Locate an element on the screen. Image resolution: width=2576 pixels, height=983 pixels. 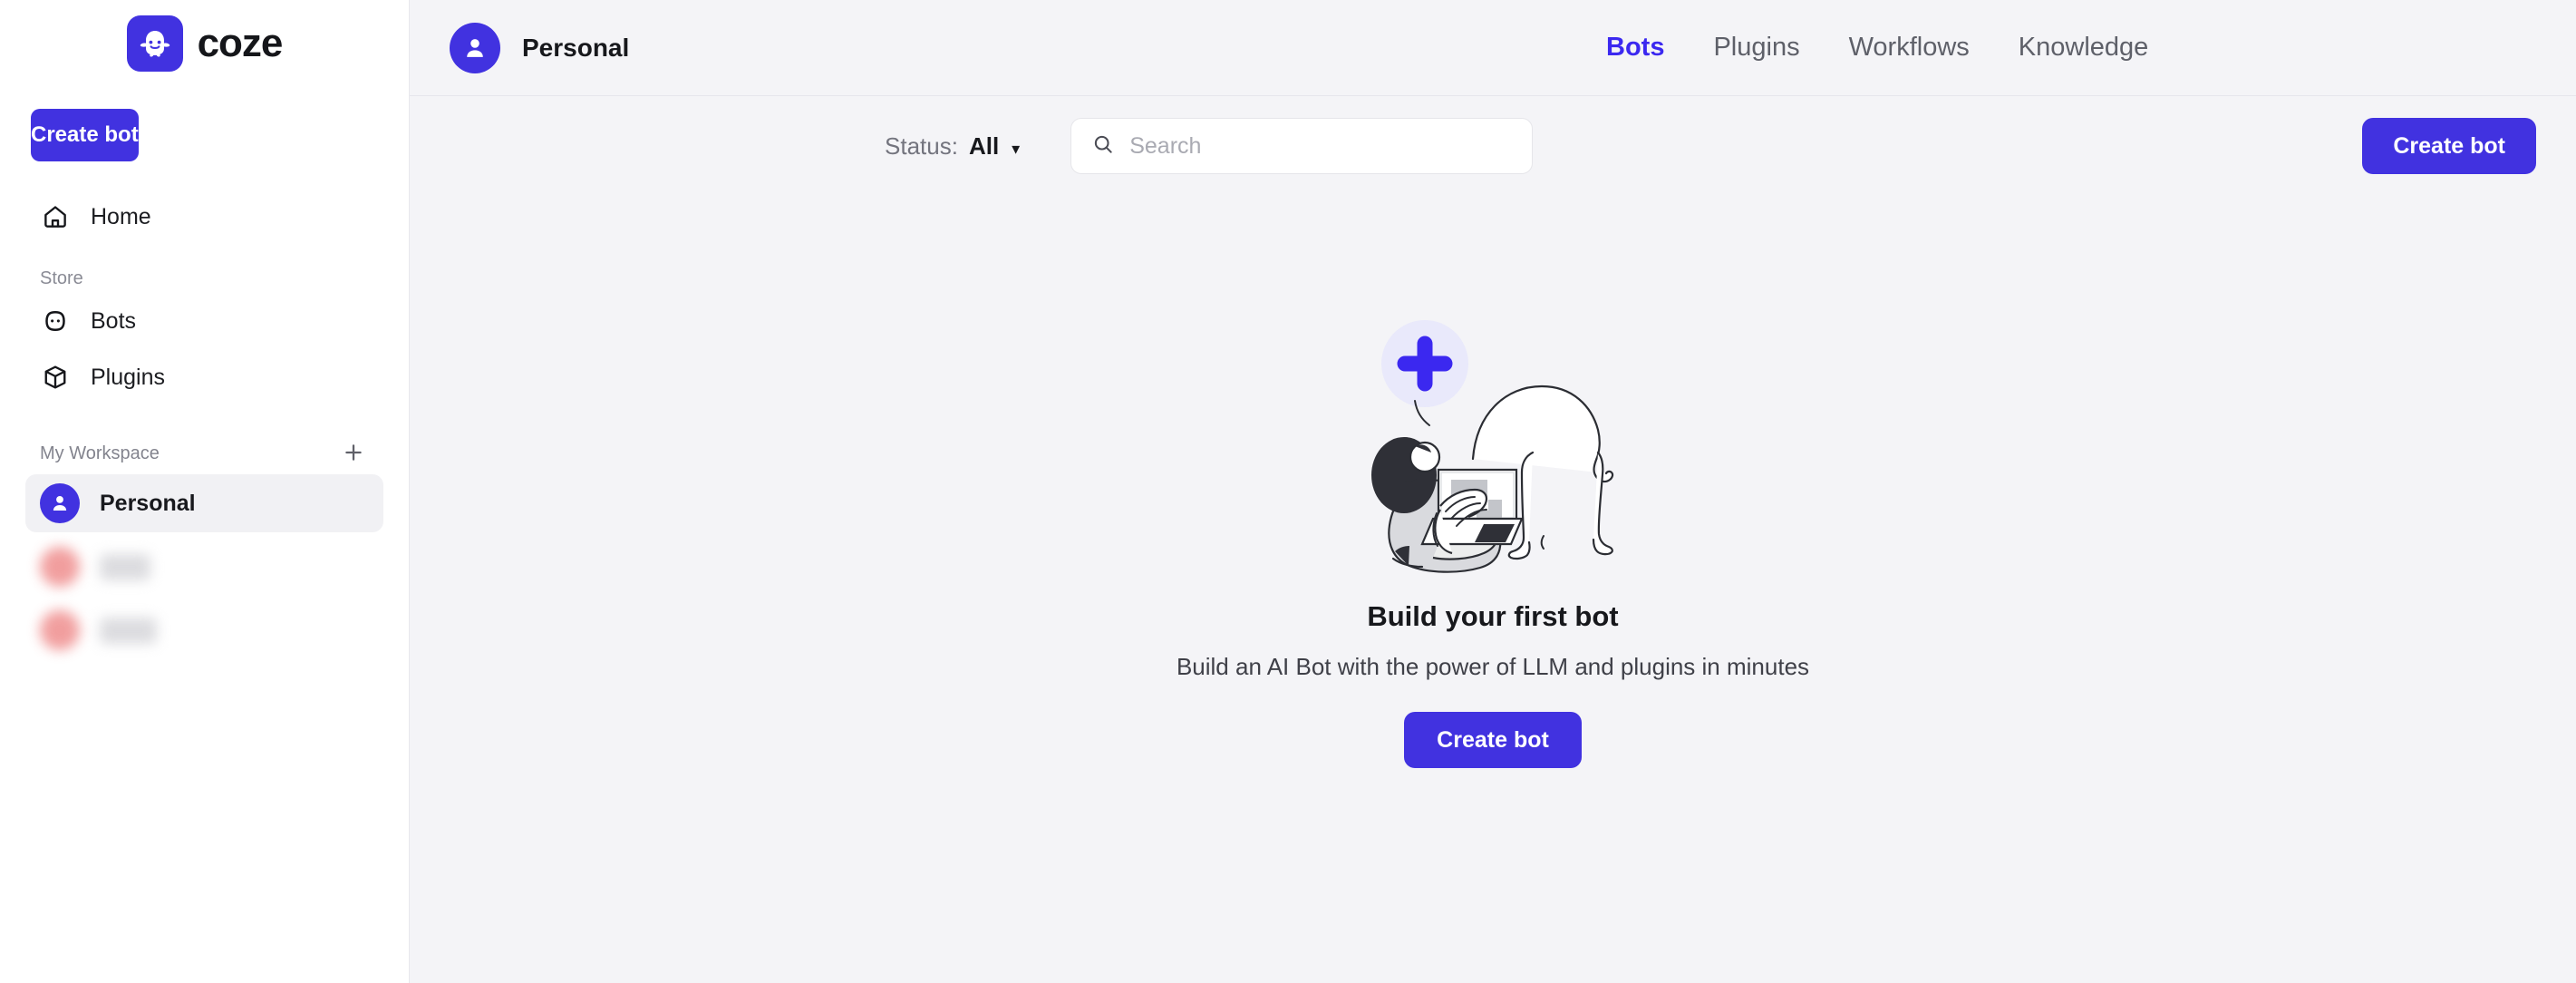
sidebar-item-label: Home is located at coordinates (121, 216).